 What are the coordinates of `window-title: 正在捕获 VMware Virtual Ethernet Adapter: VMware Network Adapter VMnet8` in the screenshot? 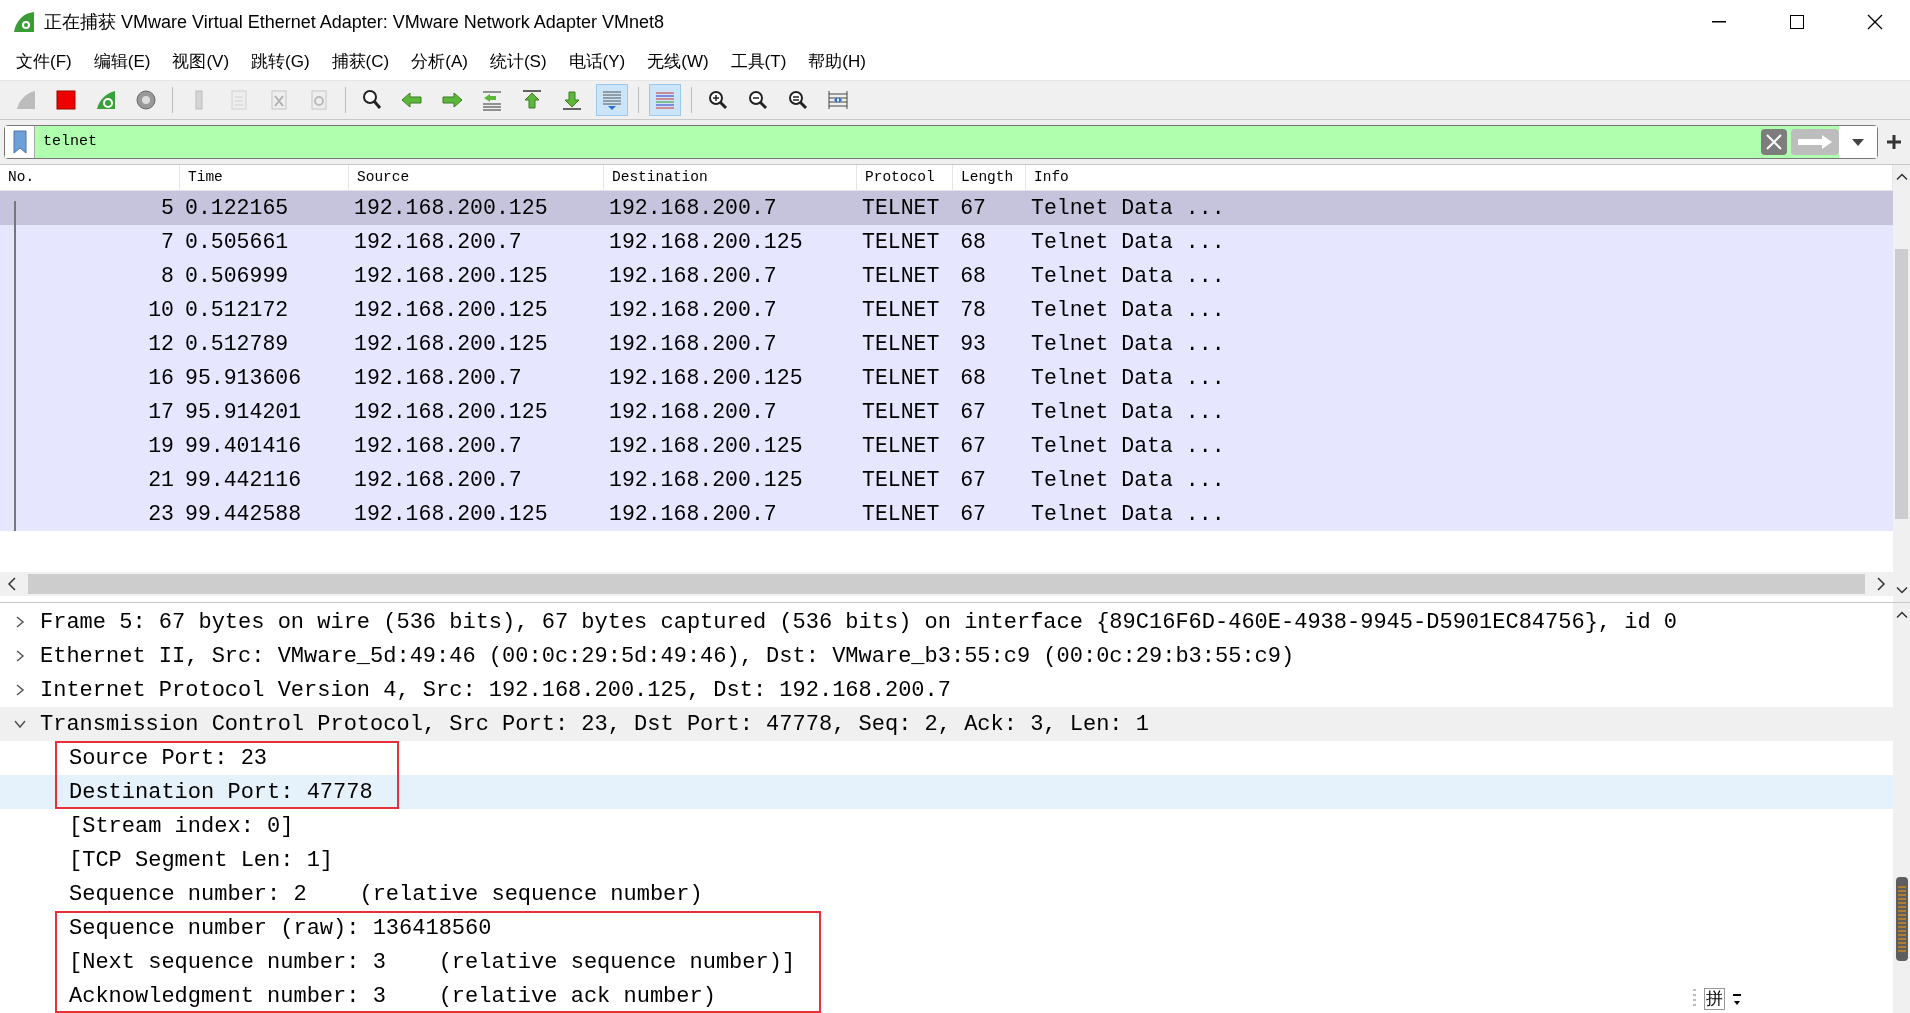 It's located at (354, 22).